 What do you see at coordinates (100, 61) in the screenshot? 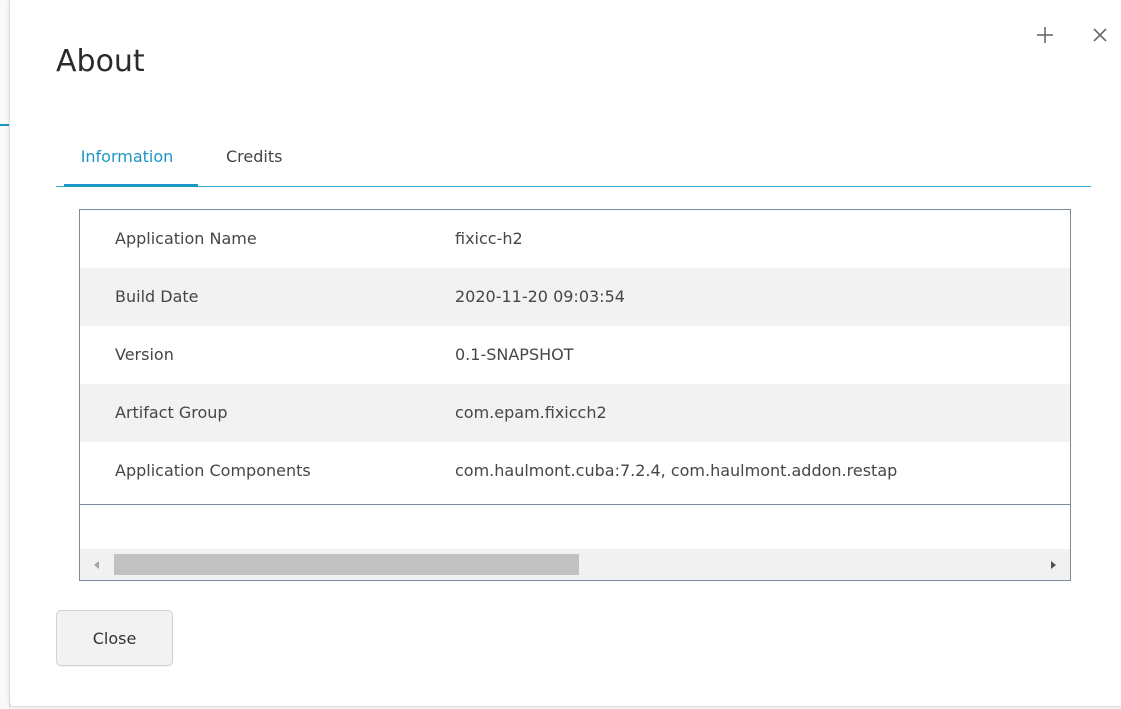
I see `dialog-title: About` at bounding box center [100, 61].